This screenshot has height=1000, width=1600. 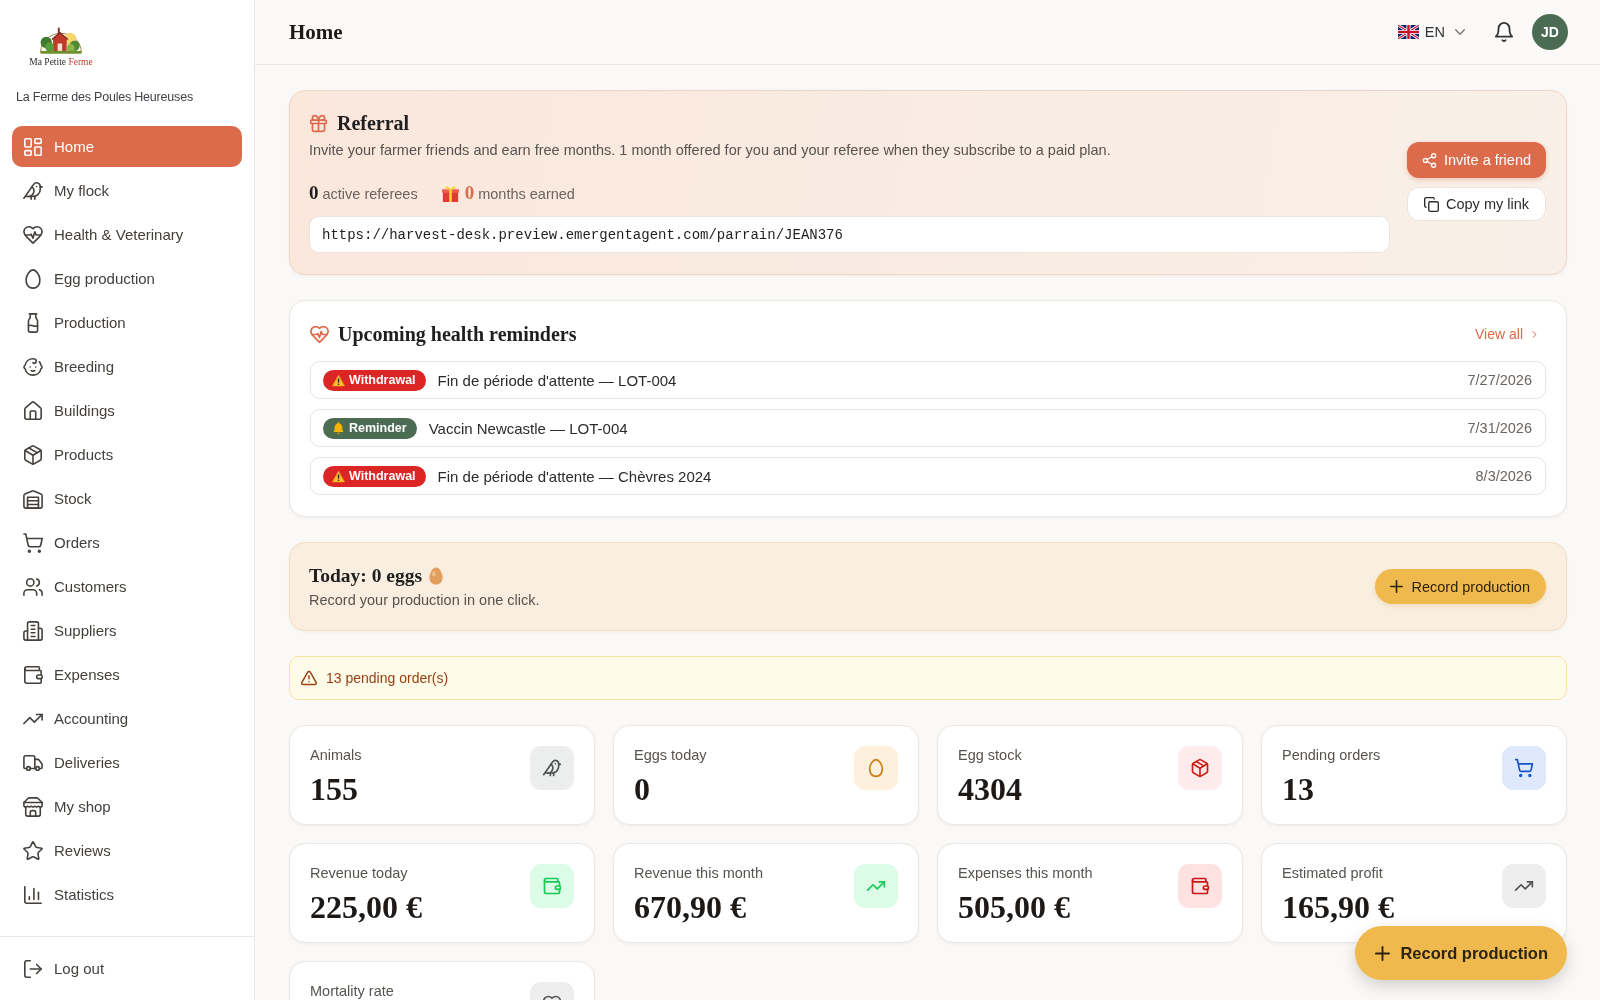 What do you see at coordinates (127, 542) in the screenshot?
I see `nav-item: Orders` at bounding box center [127, 542].